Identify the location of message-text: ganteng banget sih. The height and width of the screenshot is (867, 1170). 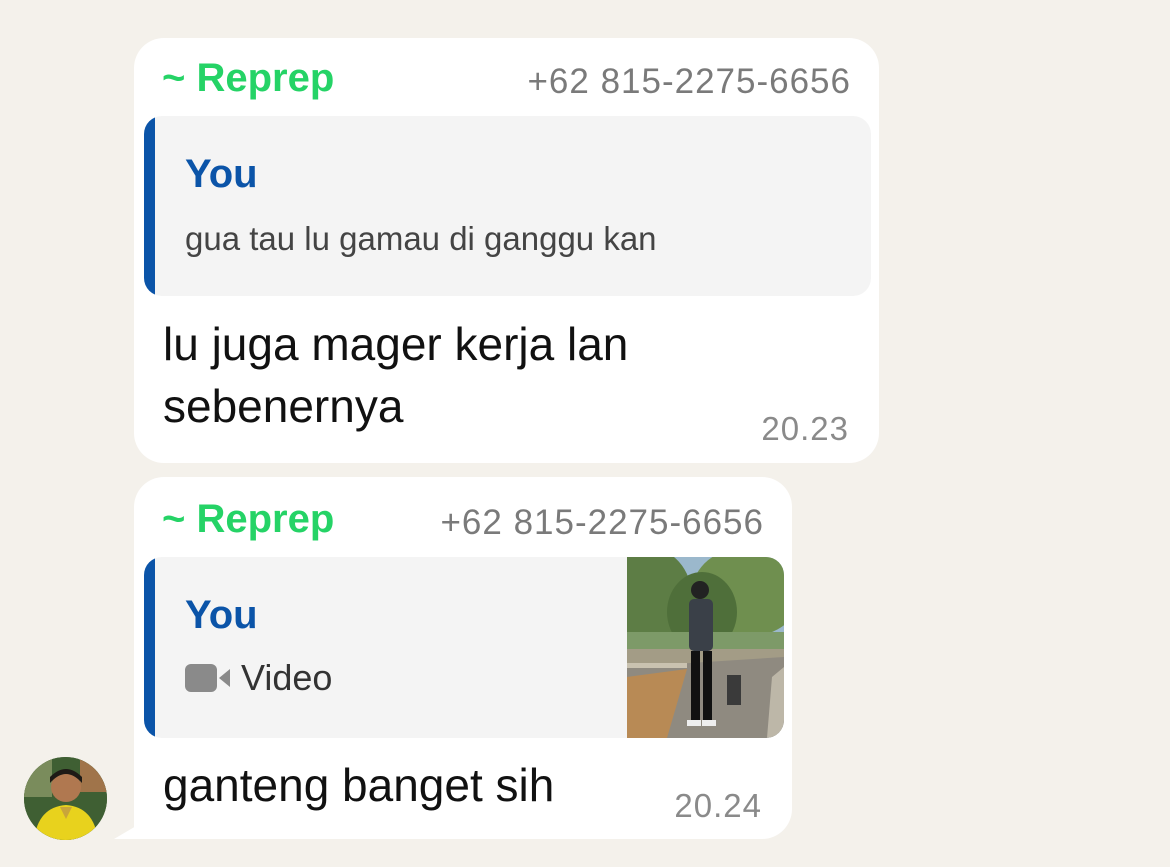
(359, 785).